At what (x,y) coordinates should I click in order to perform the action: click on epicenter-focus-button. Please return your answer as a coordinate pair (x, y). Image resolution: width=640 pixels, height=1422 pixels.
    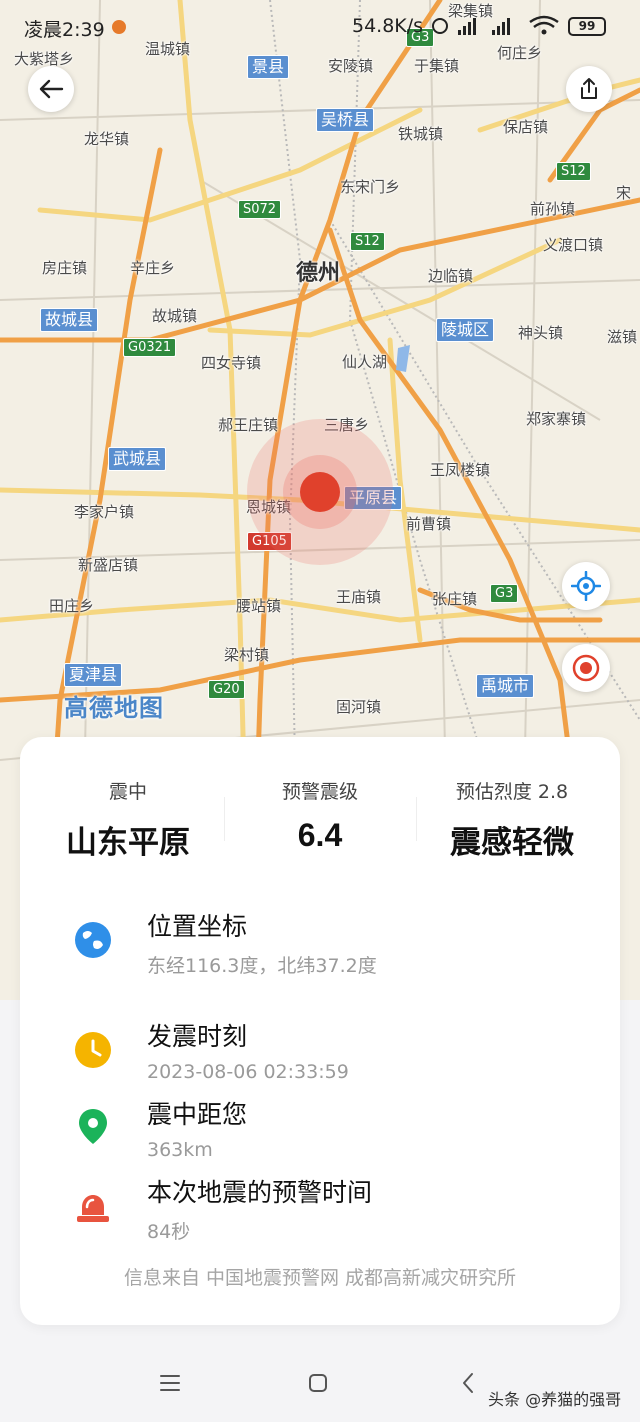
    Looking at the image, I should click on (586, 668).